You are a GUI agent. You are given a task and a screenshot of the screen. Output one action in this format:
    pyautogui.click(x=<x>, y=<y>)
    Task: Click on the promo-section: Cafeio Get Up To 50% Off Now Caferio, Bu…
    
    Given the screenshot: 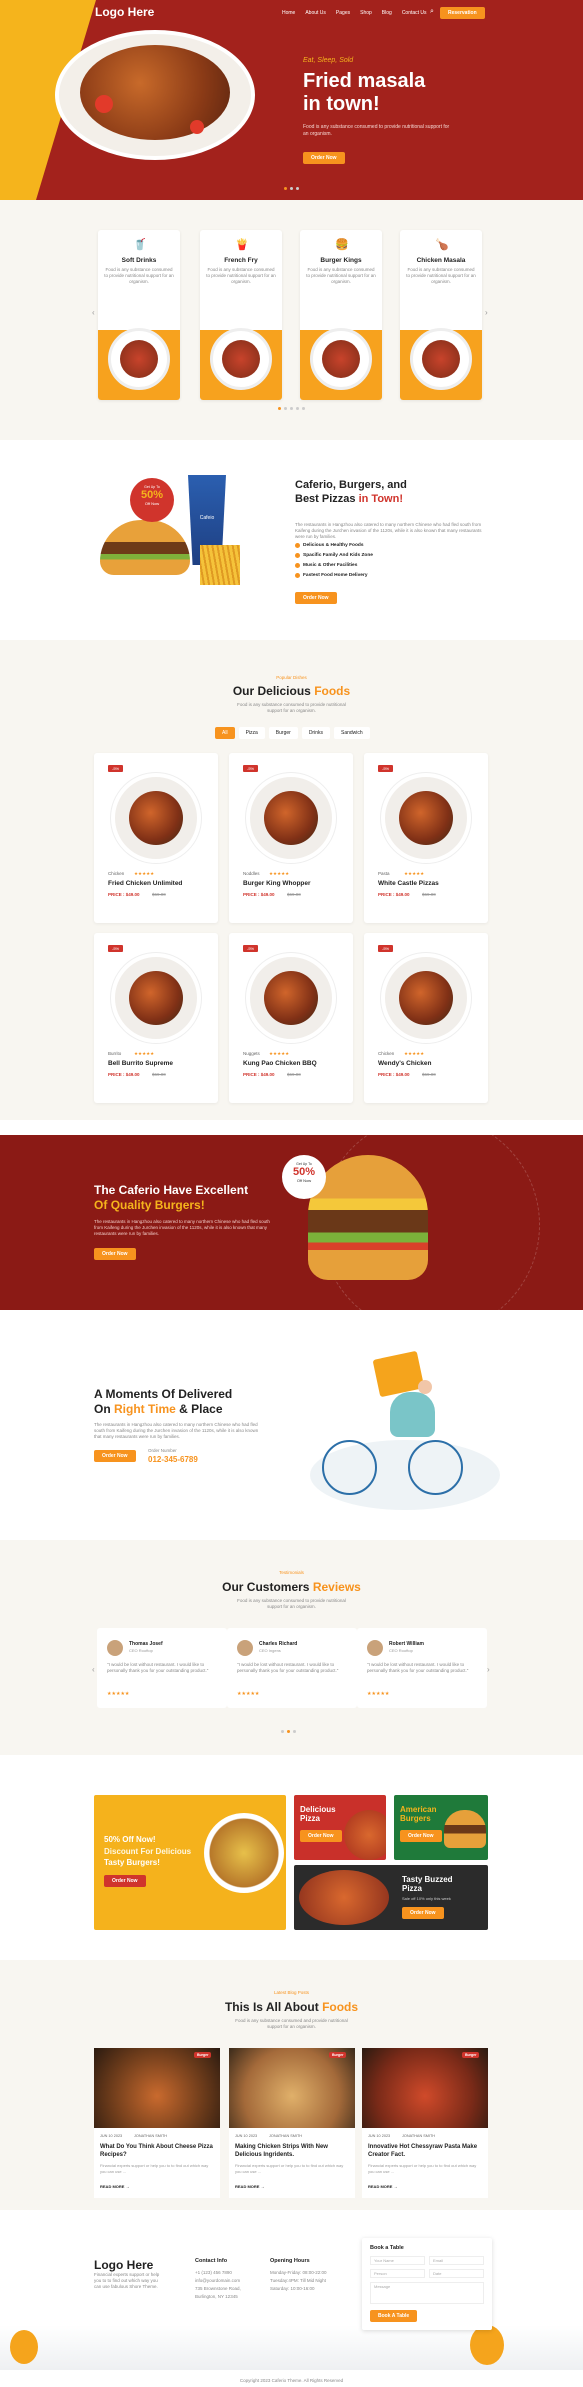 What is the action you would take?
    pyautogui.click(x=291, y=540)
    